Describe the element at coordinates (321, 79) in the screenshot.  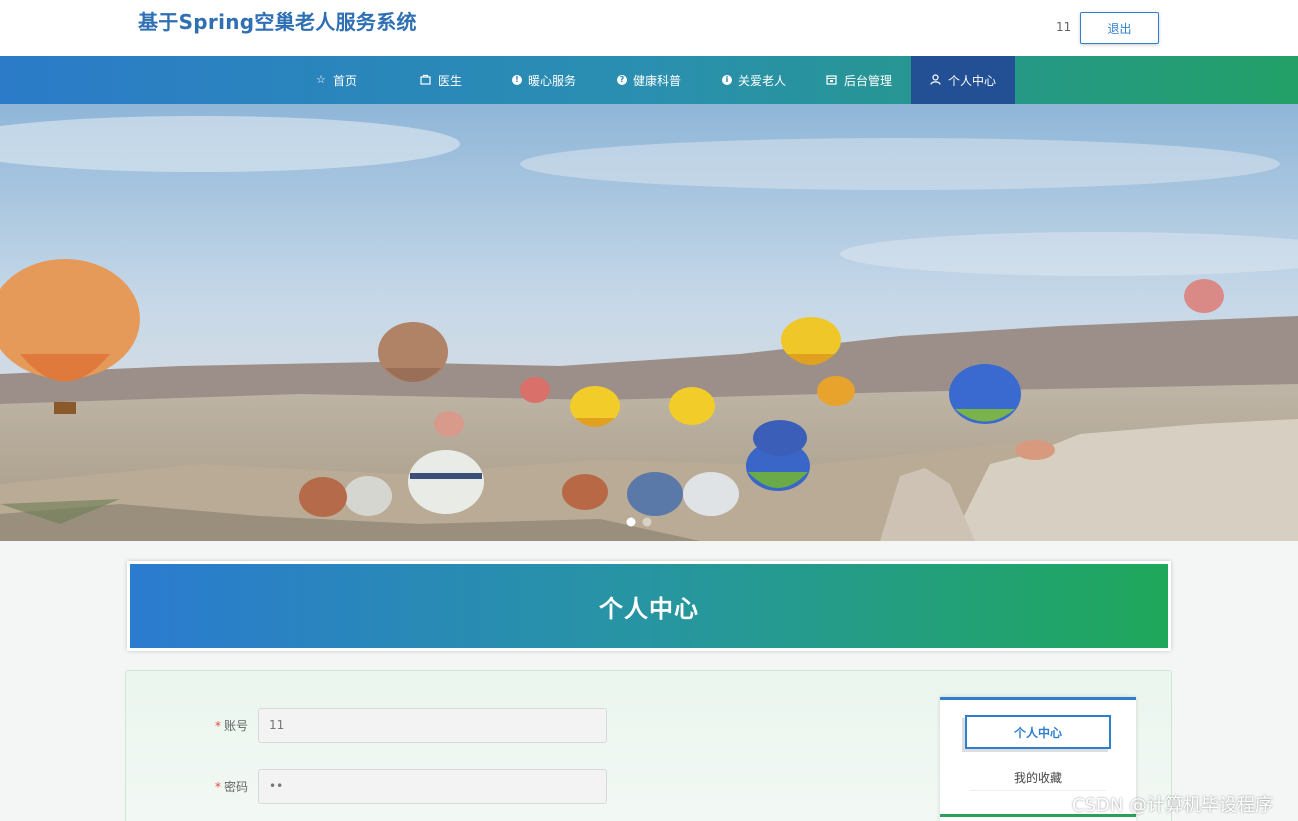
I see `star-icon: ☆` at that location.